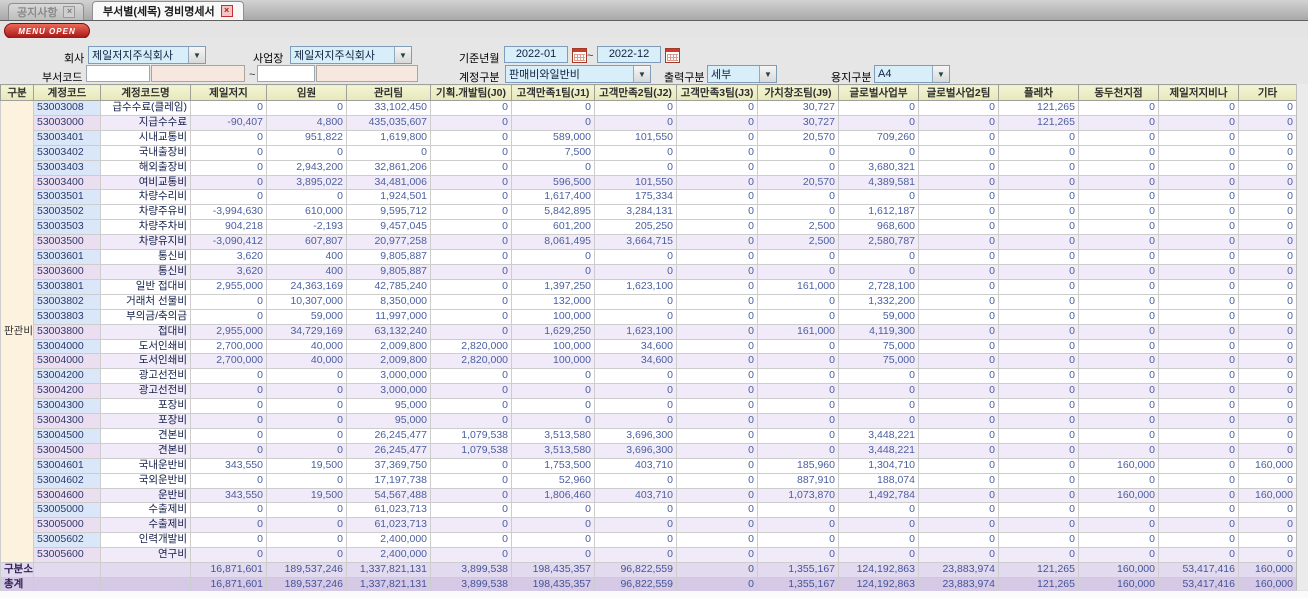 This screenshot has height=598, width=1308. I want to click on account-code-cell: 53003601, so click(67, 257).